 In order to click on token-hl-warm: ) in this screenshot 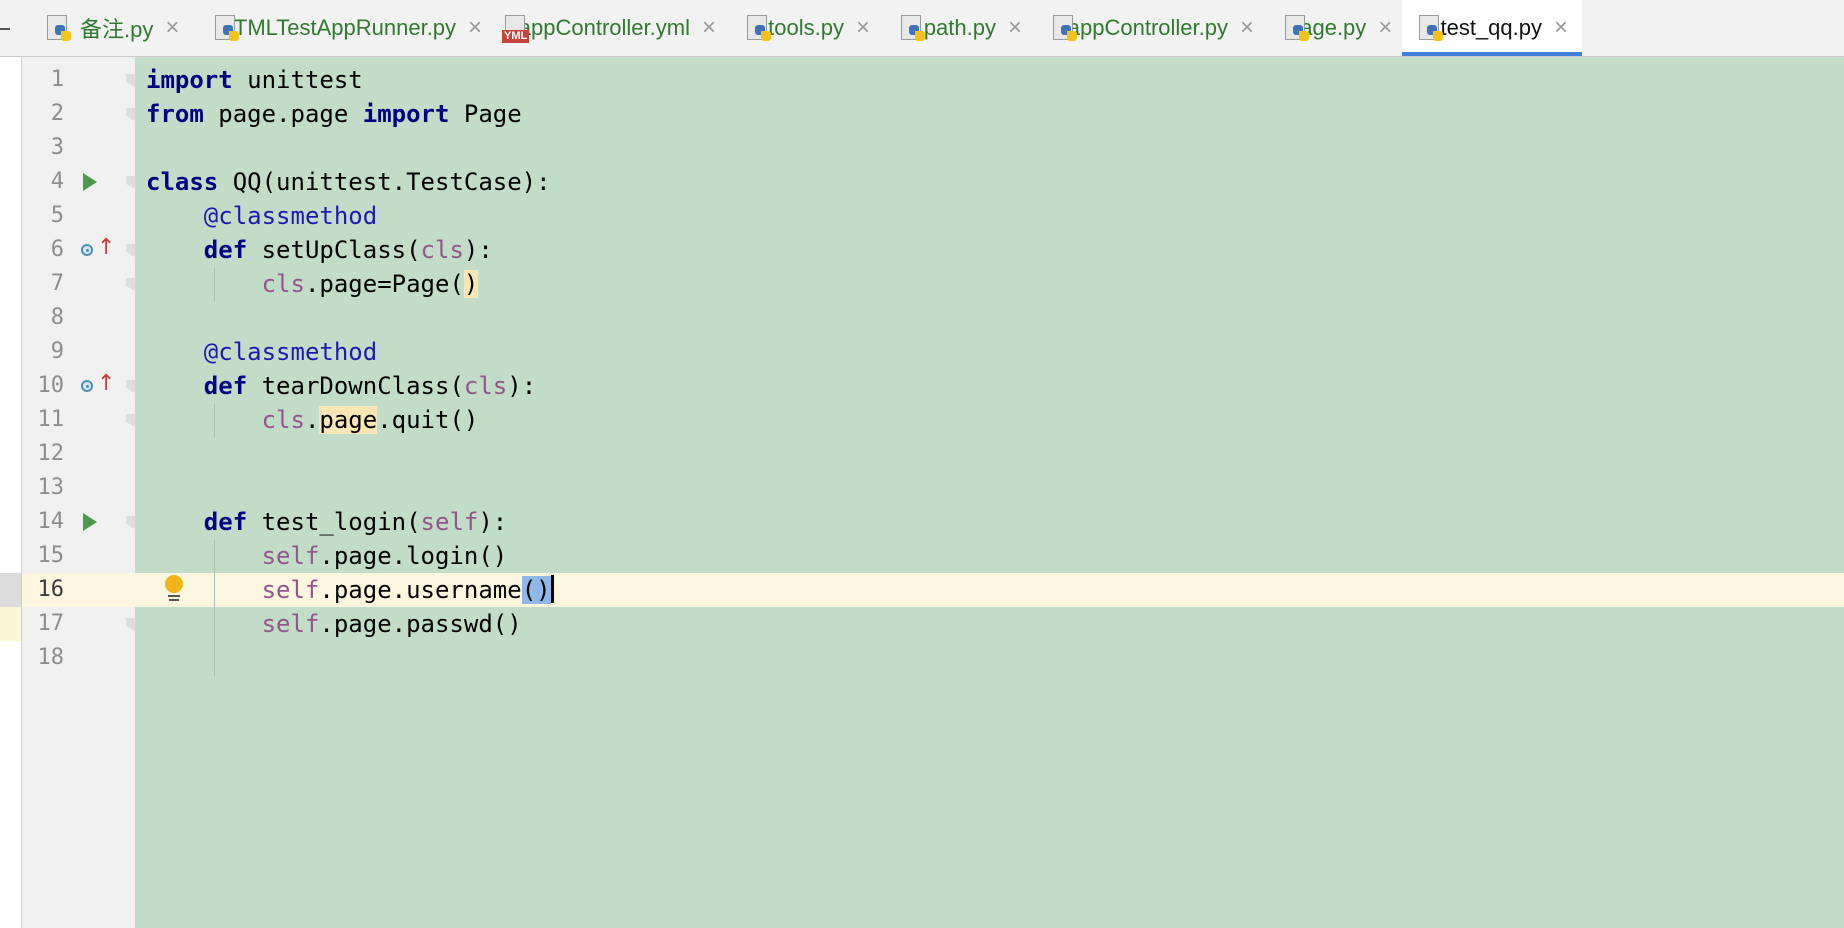, I will do `click(471, 284)`.